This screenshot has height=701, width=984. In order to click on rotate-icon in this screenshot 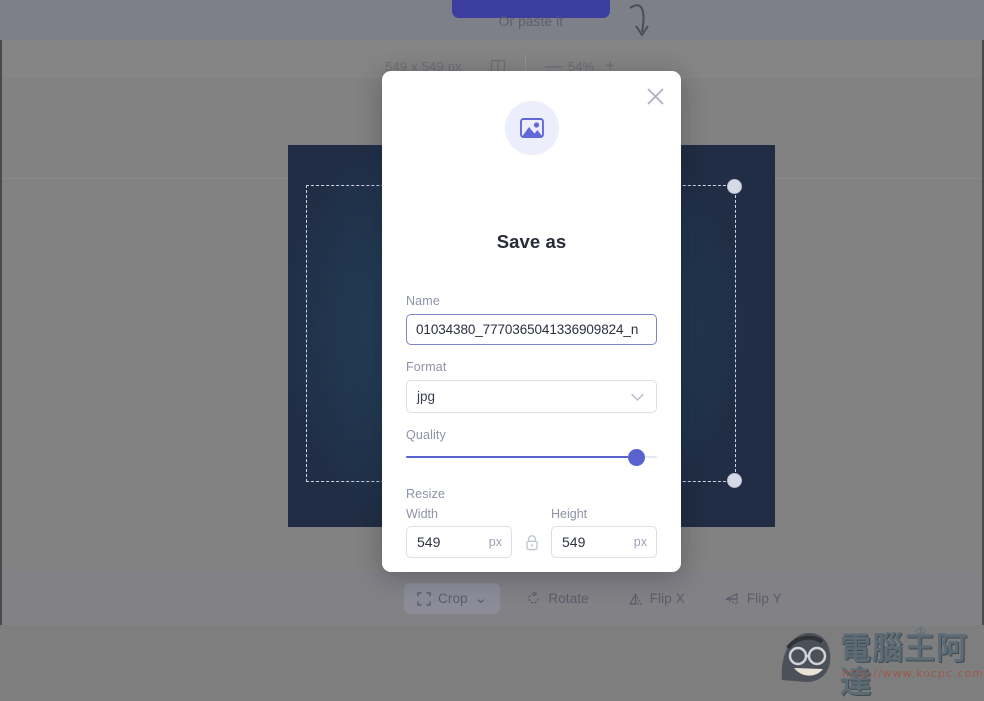, I will do `click(533, 597)`.